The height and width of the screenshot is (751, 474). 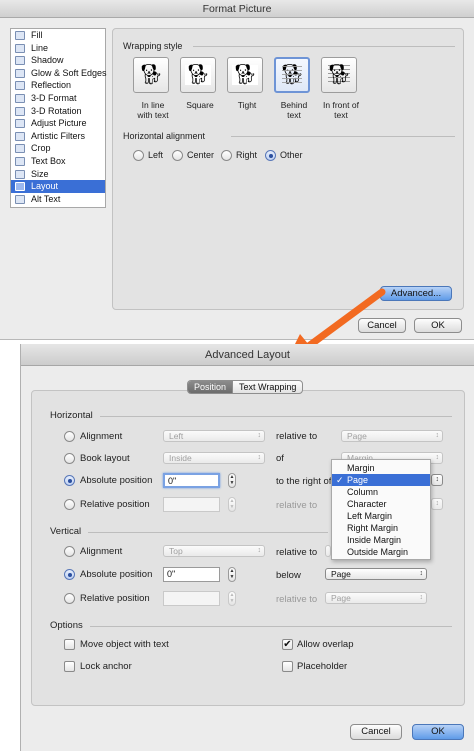 I want to click on menu-item: ✓ Page, so click(x=381, y=480).